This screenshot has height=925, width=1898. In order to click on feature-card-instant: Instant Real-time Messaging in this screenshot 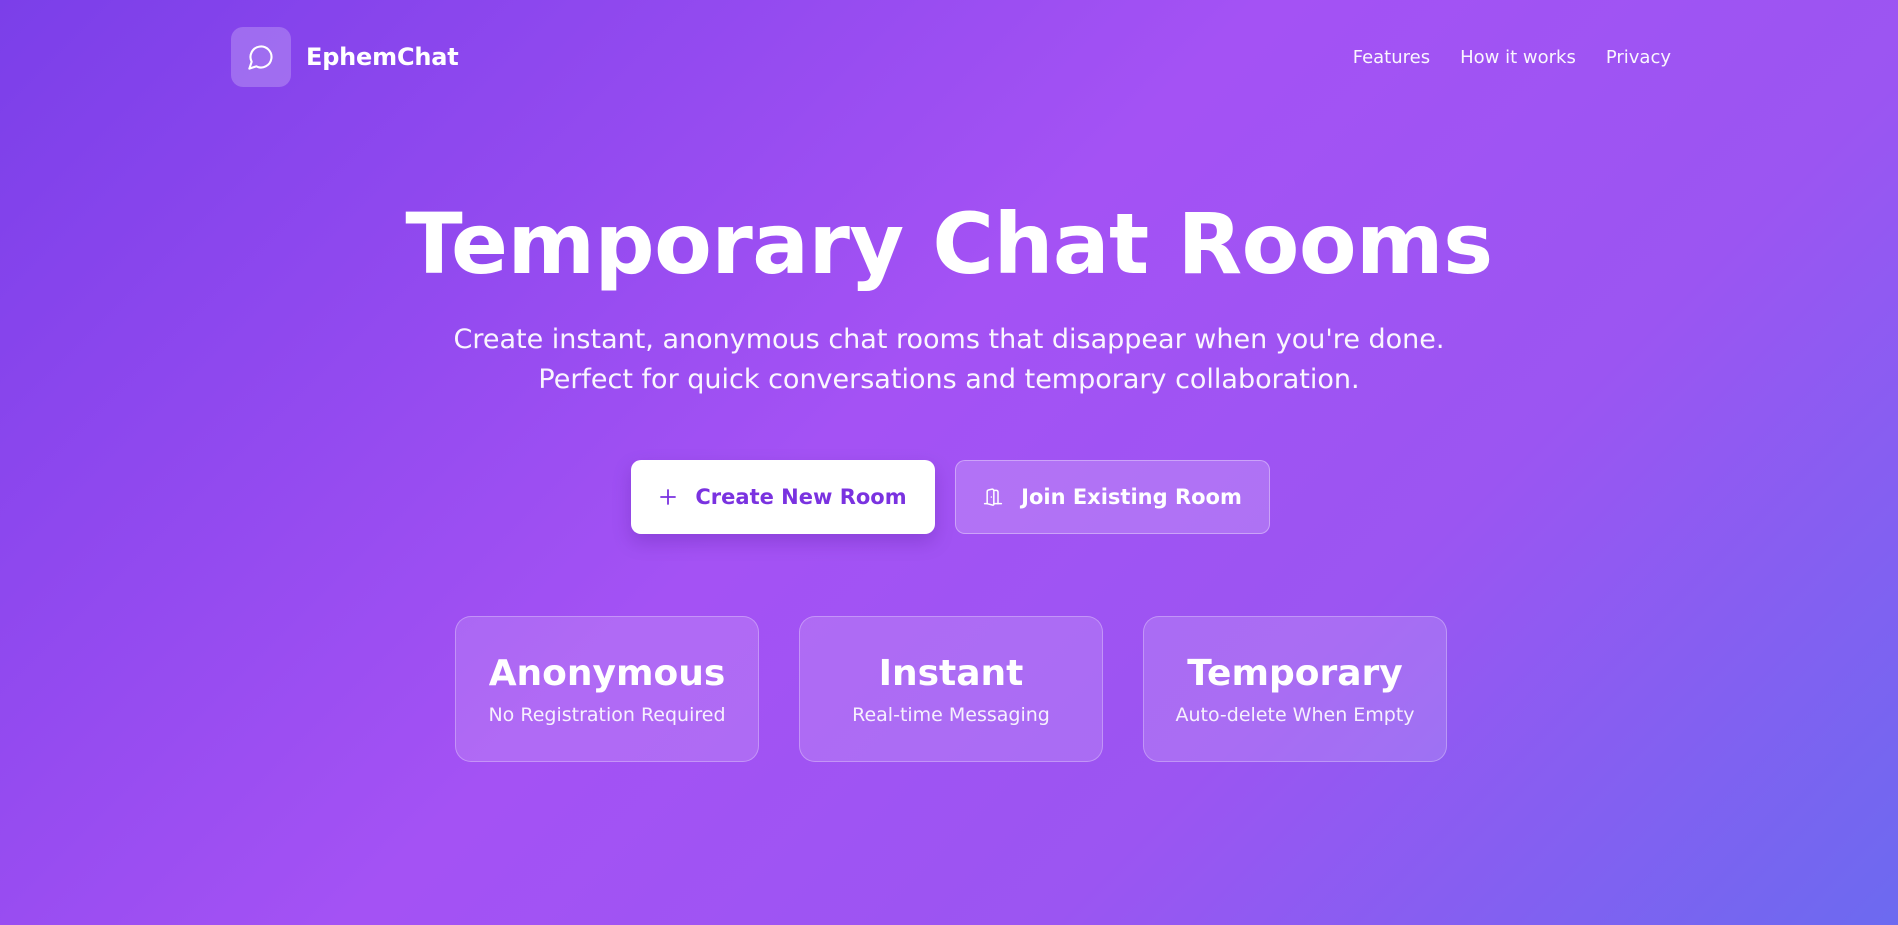, I will do `click(951, 689)`.